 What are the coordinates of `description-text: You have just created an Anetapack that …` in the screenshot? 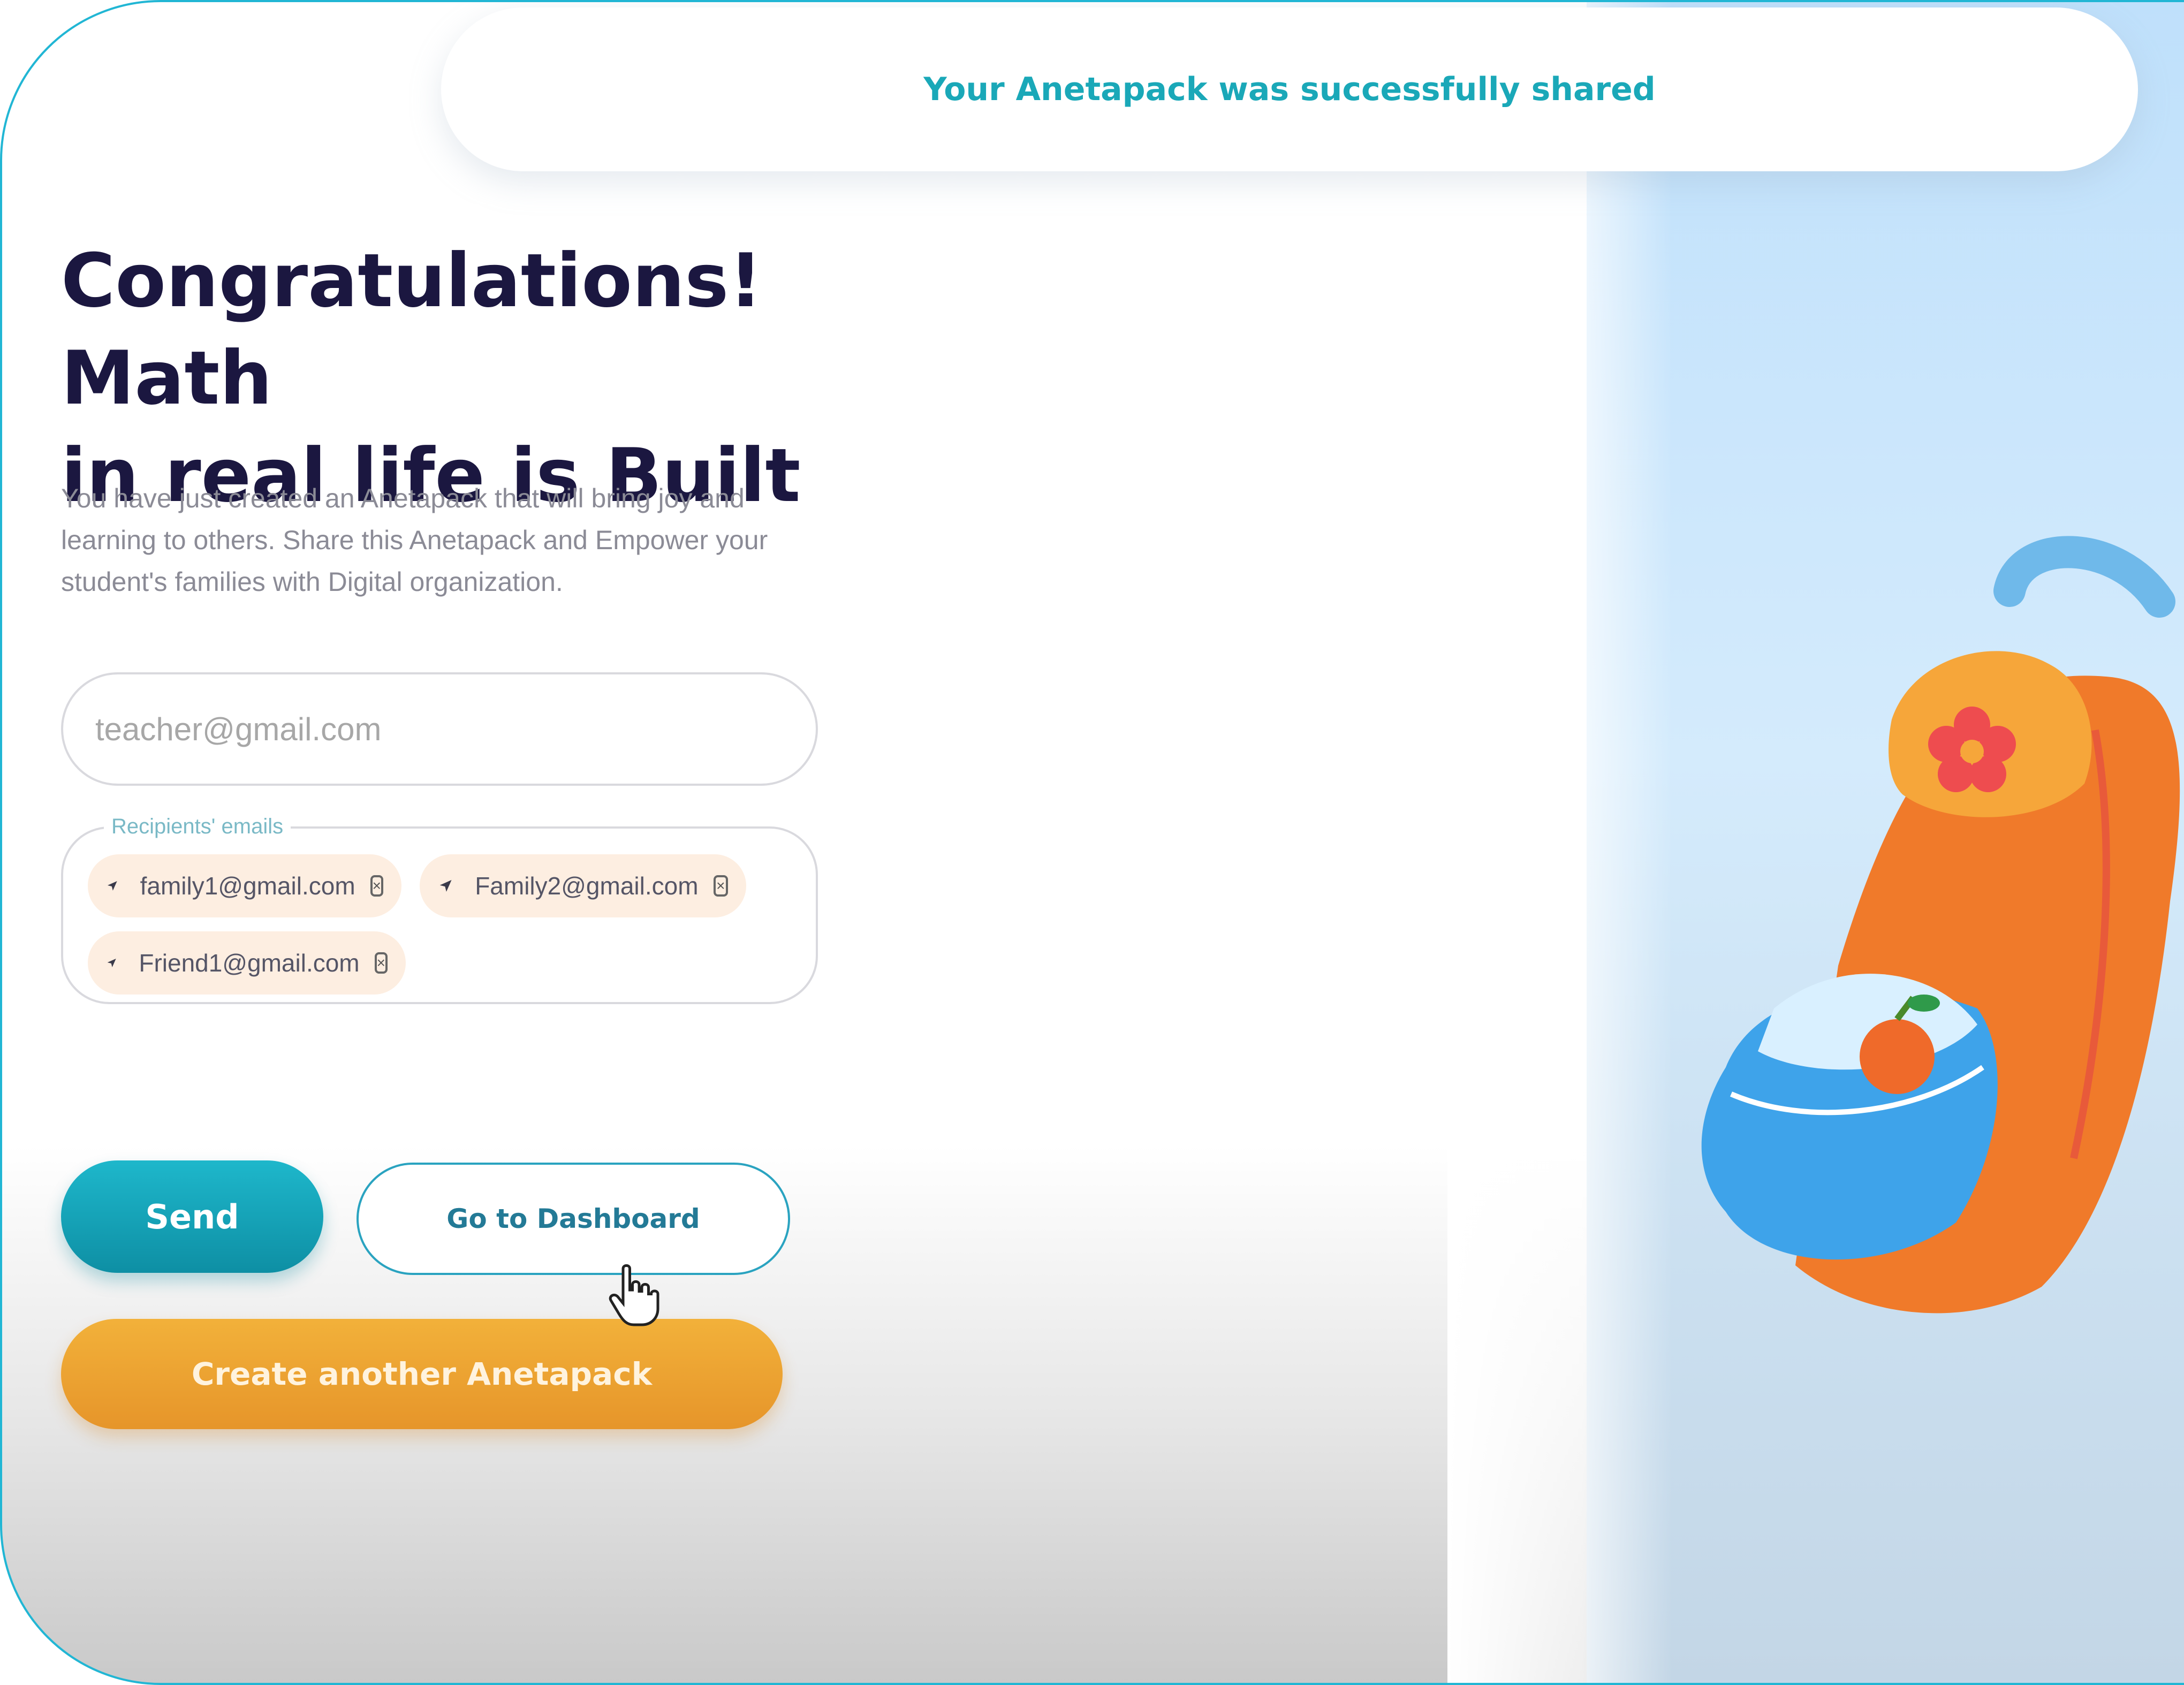 It's located at (414, 540).